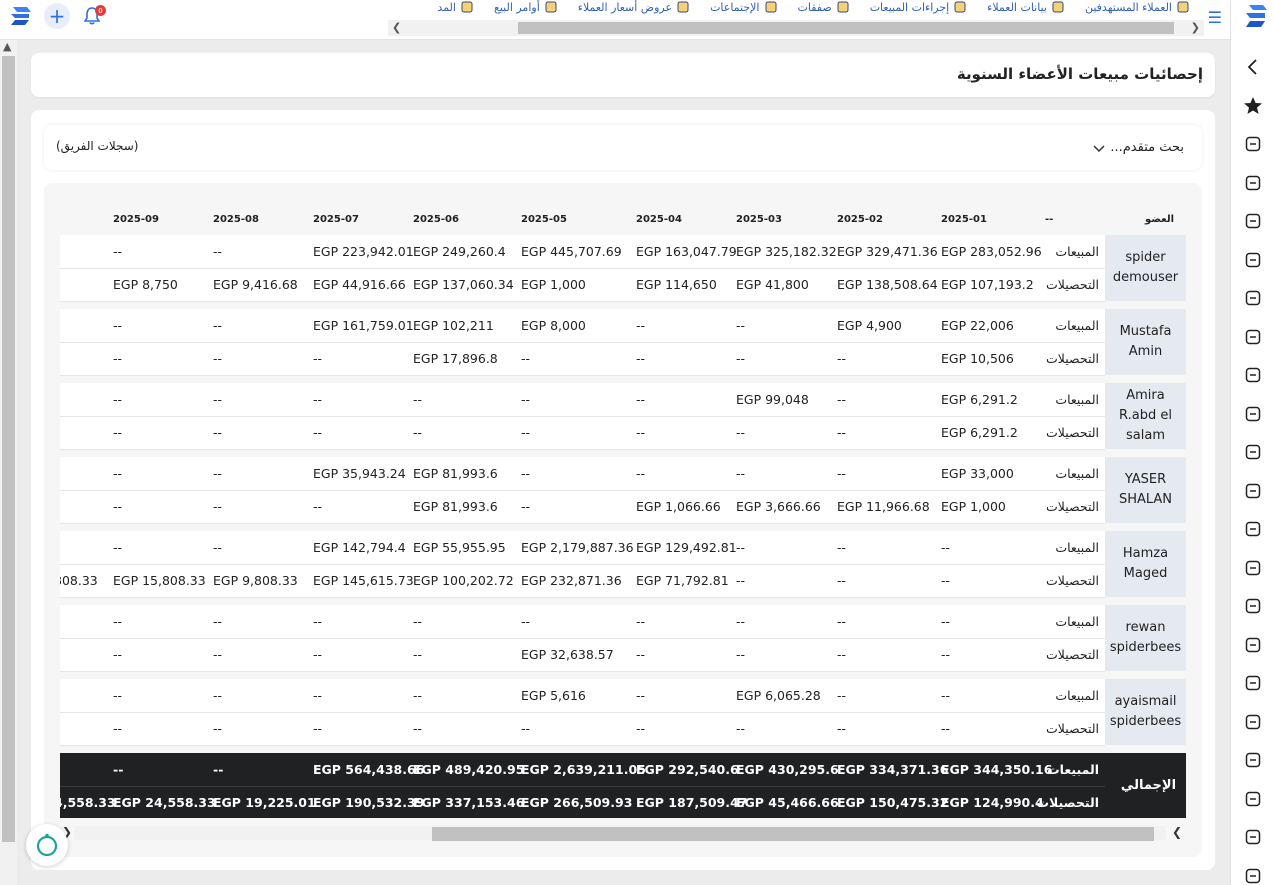  Describe the element at coordinates (1253, 414) in the screenshot. I see `calendar-settings-icon` at that location.